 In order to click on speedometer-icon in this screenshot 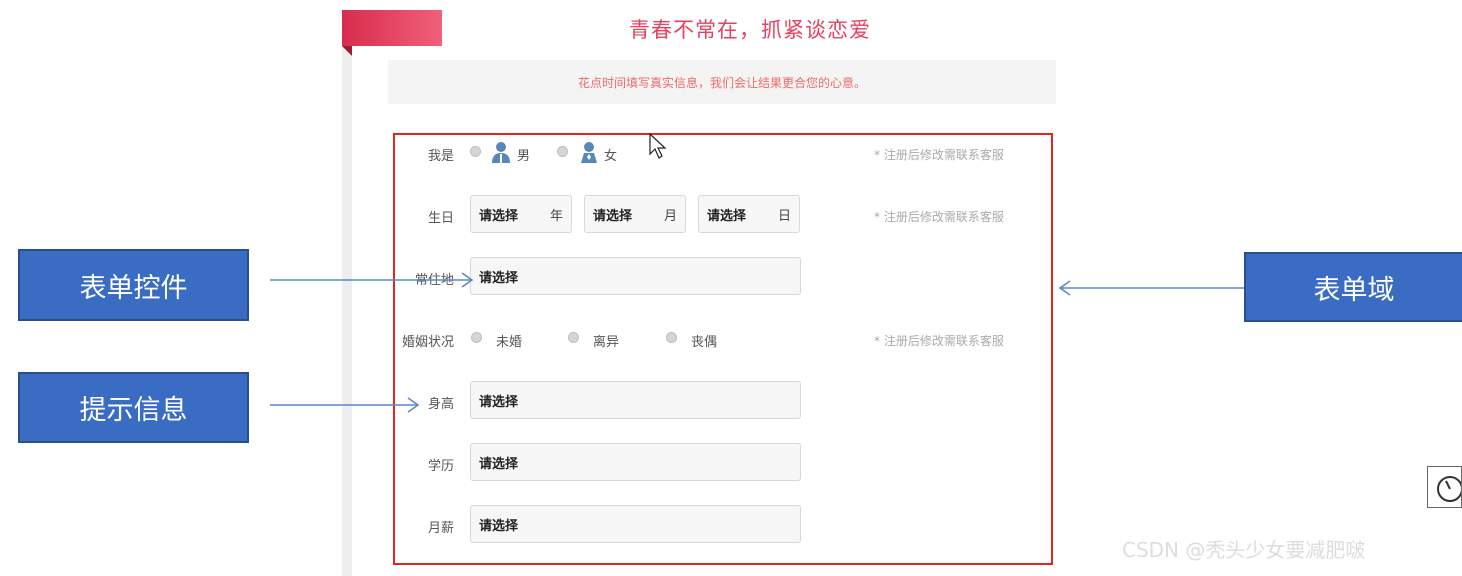, I will do `click(1449, 489)`.